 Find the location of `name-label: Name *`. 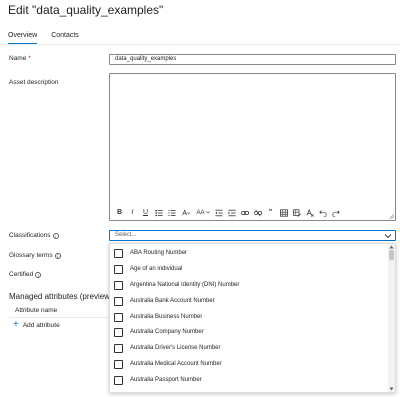

name-label: Name * is located at coordinates (20, 58).